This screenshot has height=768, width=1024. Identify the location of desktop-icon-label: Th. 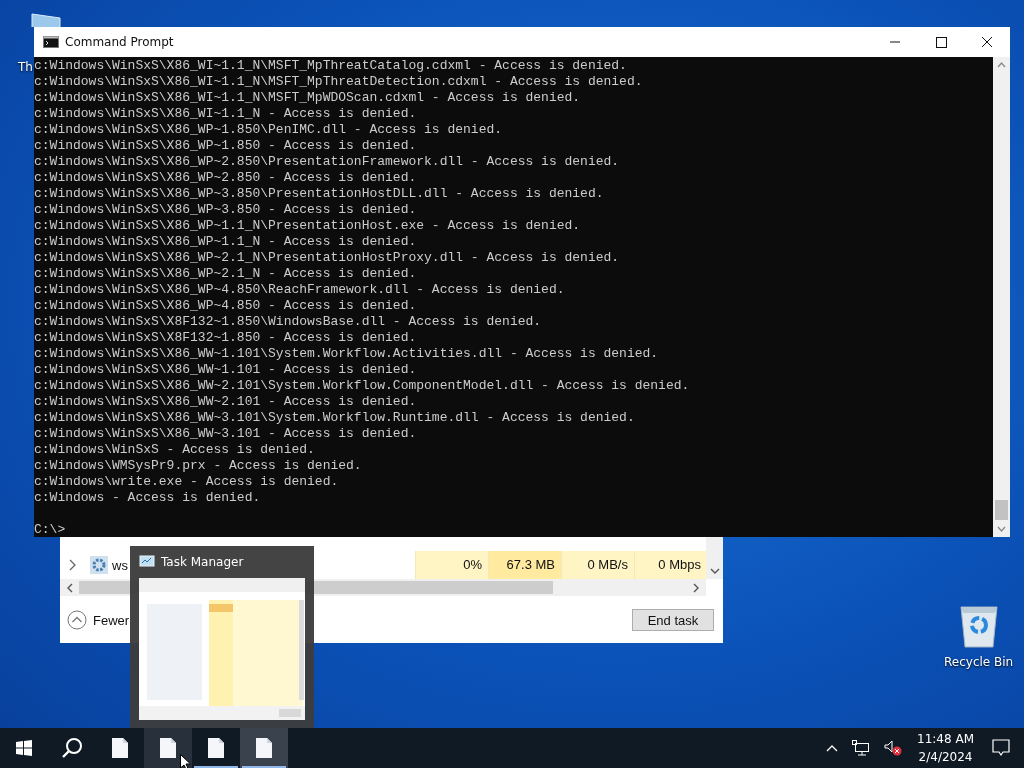
(25, 67).